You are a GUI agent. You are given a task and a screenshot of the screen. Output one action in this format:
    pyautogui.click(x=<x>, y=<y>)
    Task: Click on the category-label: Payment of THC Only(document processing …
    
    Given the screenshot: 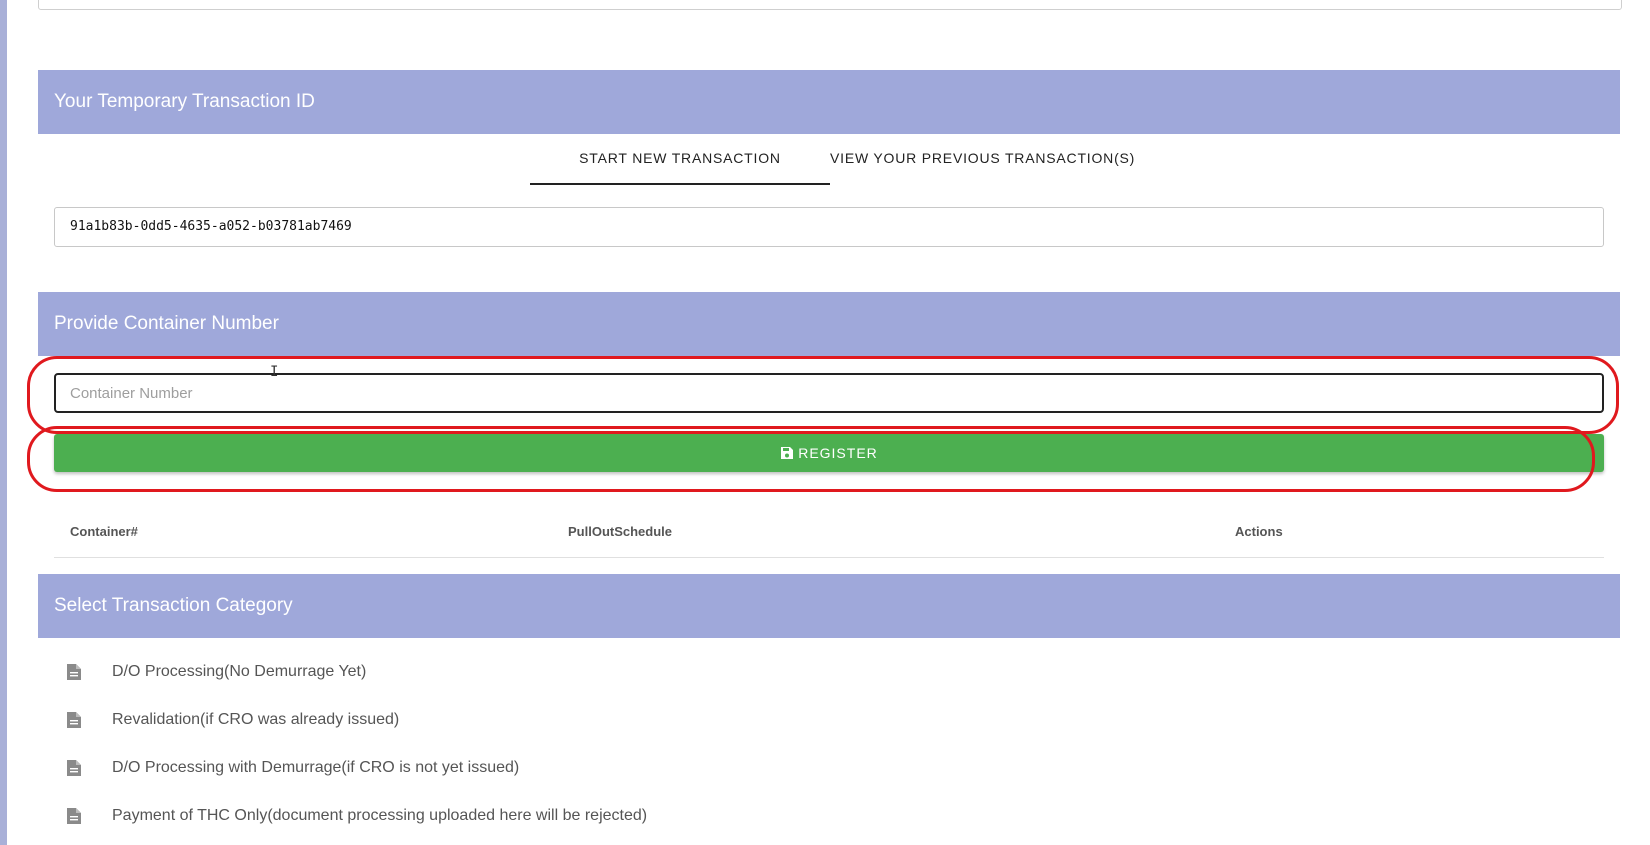 What is the action you would take?
    pyautogui.click(x=380, y=815)
    